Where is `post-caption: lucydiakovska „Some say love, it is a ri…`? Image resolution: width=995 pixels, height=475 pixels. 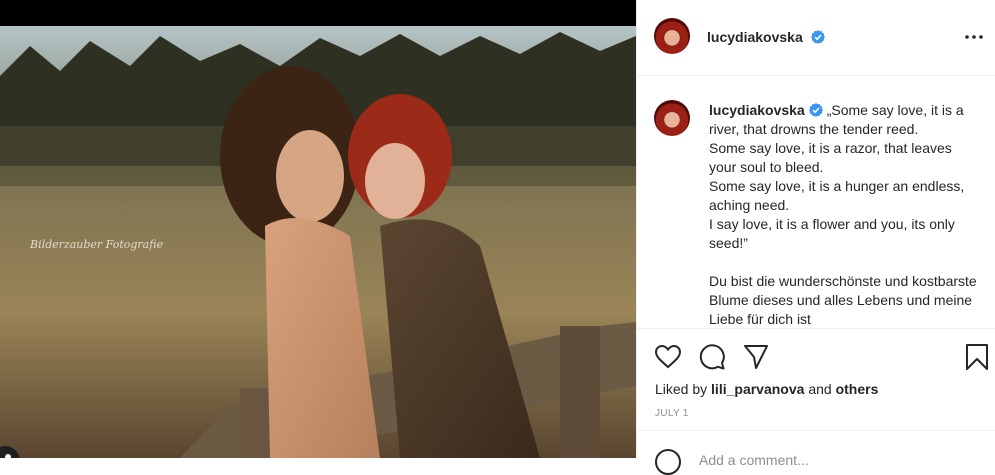 post-caption: lucydiakovska „Some say love, it is a ri… is located at coordinates (845, 214).